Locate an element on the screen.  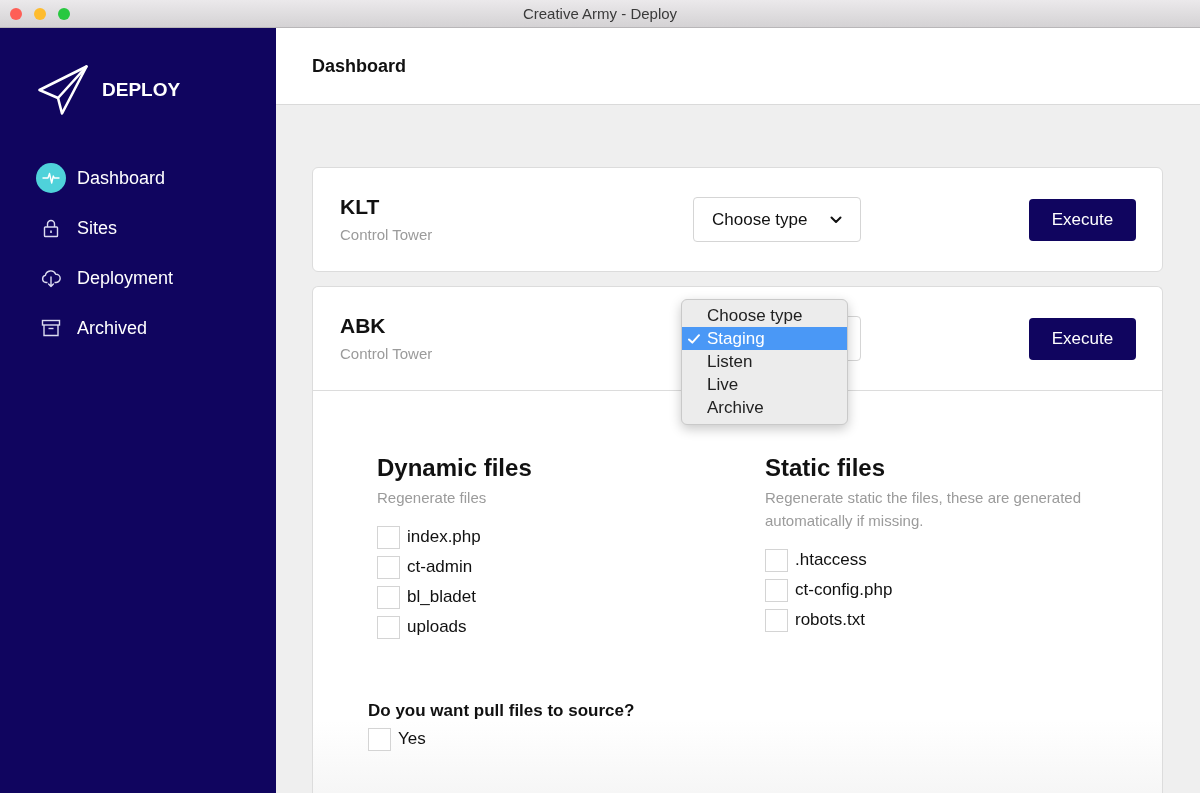
chevron-down-icon is located at coordinates (836, 219).